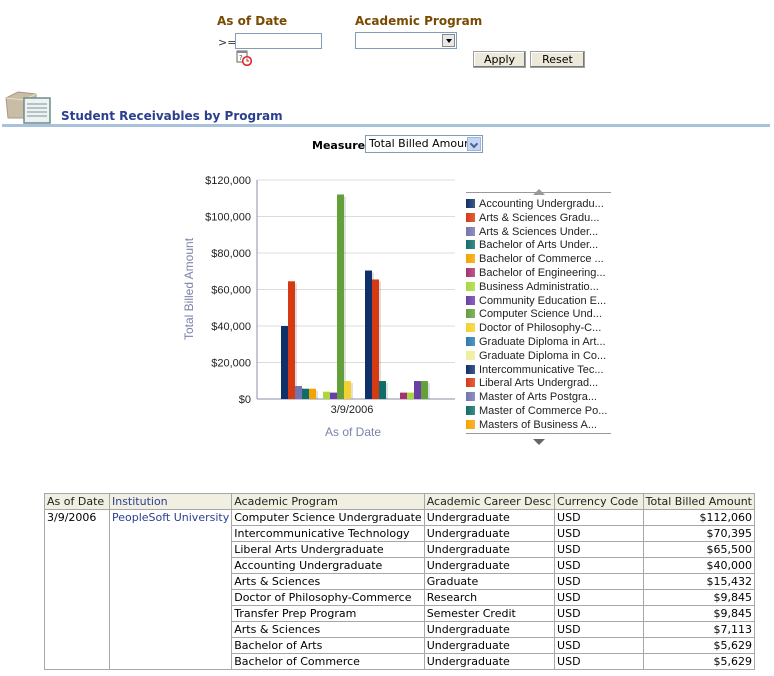 The image size is (774, 676). Describe the element at coordinates (699, 517) in the screenshot. I see `cell-total-billed: $112,060` at that location.